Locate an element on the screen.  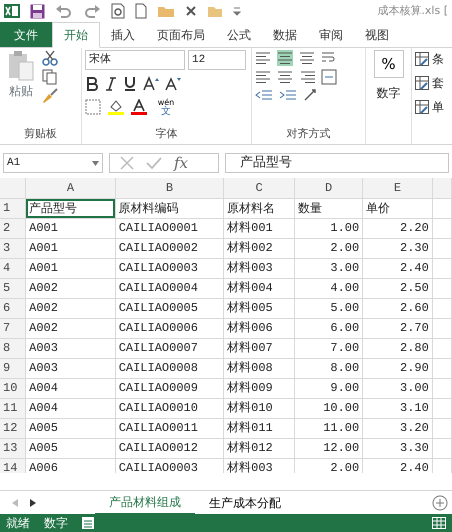
font-name-field: 宋体 is located at coordinates (135, 60).